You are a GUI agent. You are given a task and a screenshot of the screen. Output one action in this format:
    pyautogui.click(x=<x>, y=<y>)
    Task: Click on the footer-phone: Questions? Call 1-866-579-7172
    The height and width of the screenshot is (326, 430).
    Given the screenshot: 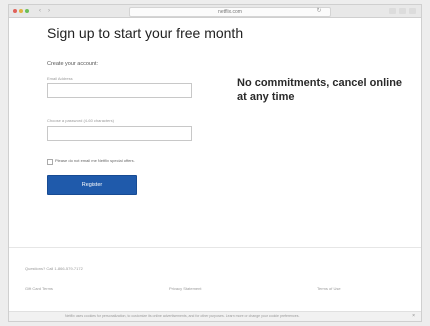 What is the action you would take?
    pyautogui.click(x=54, y=268)
    